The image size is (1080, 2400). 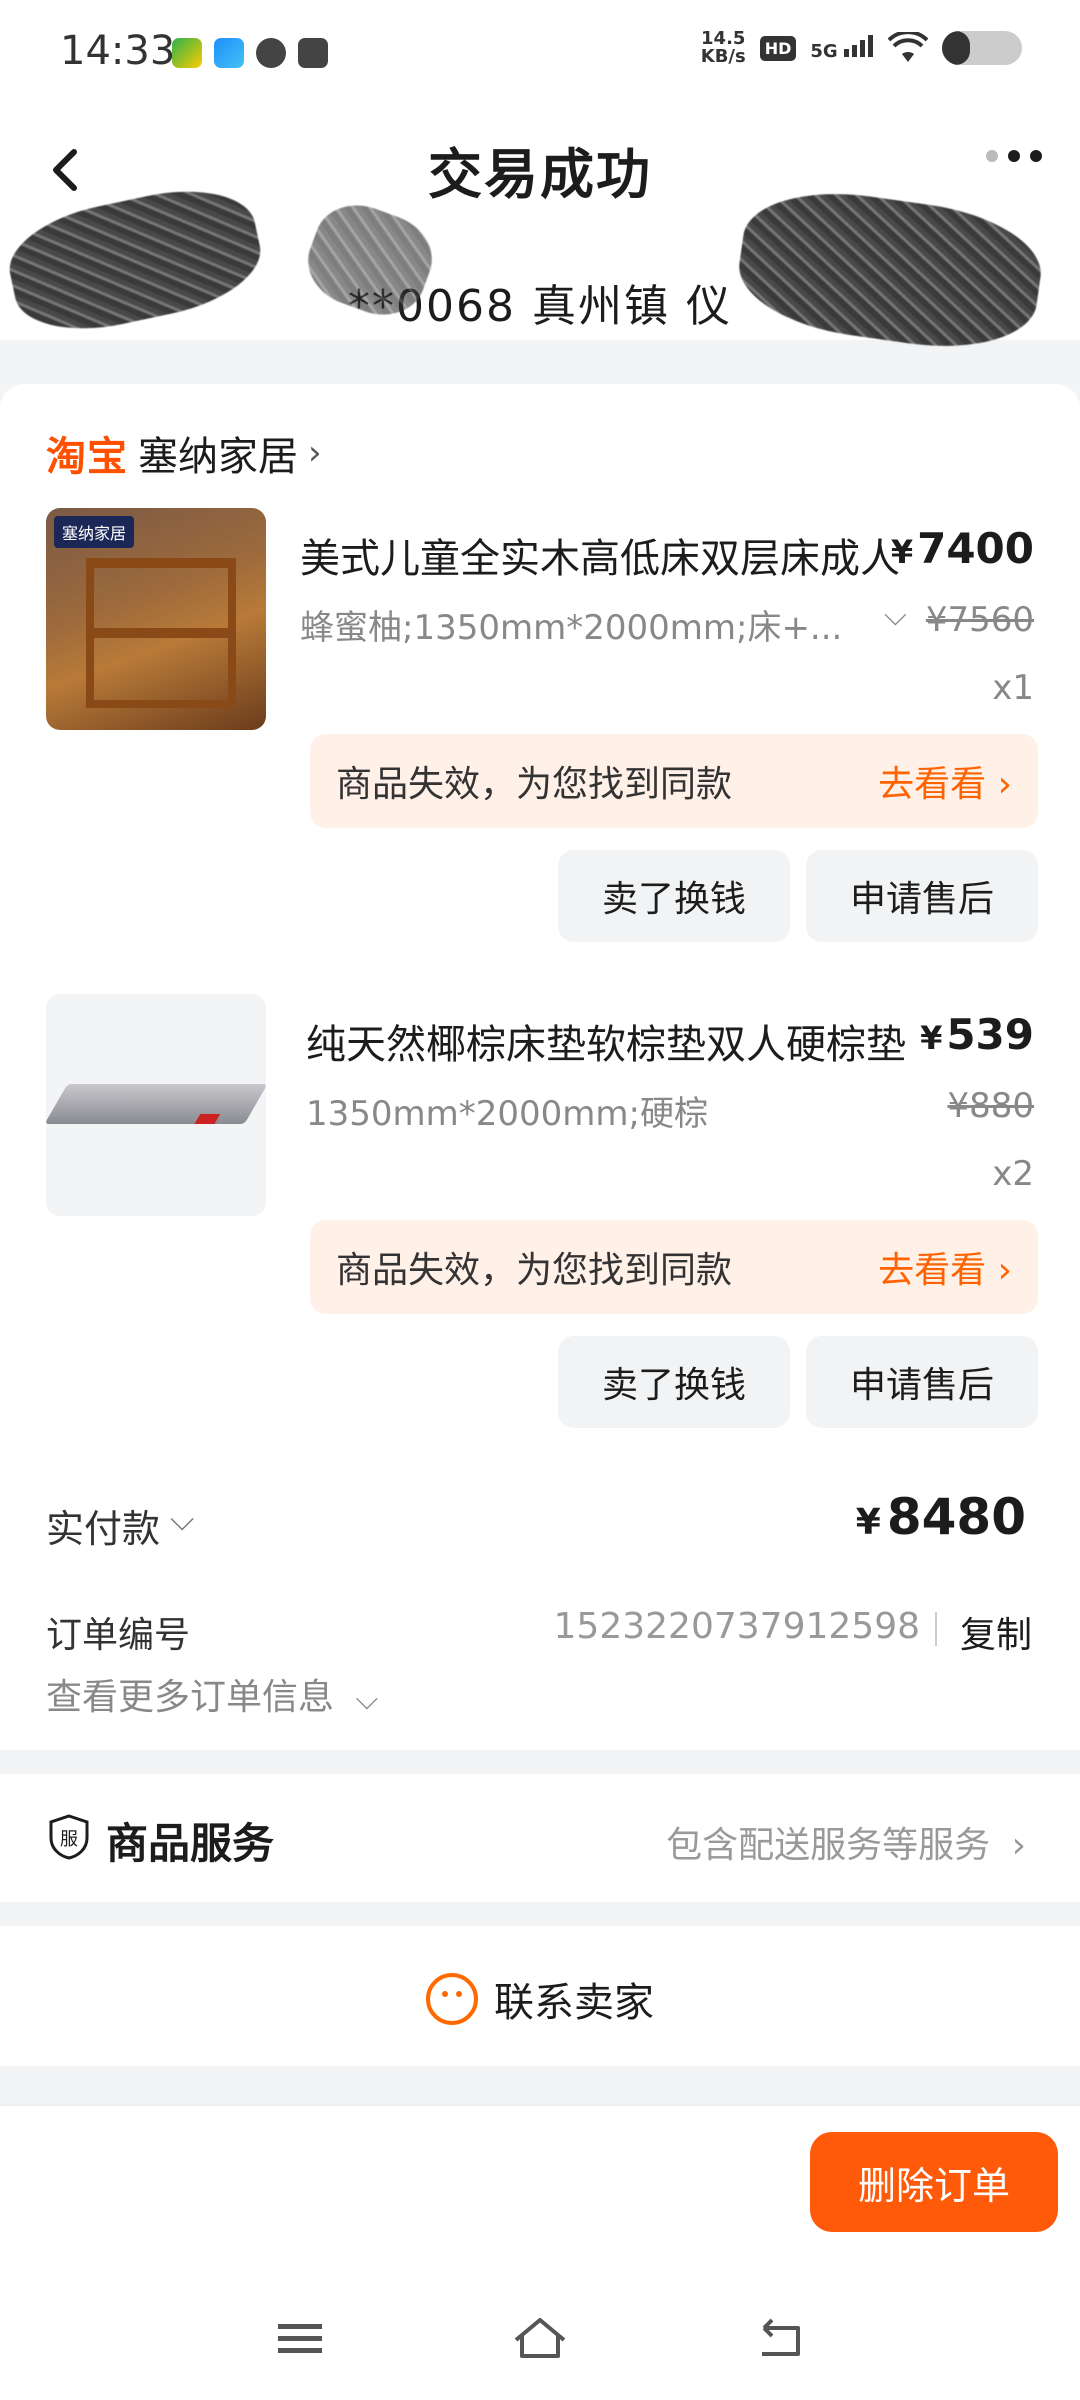 I want to click on order-number-label: 订单编号, so click(x=118, y=1635).